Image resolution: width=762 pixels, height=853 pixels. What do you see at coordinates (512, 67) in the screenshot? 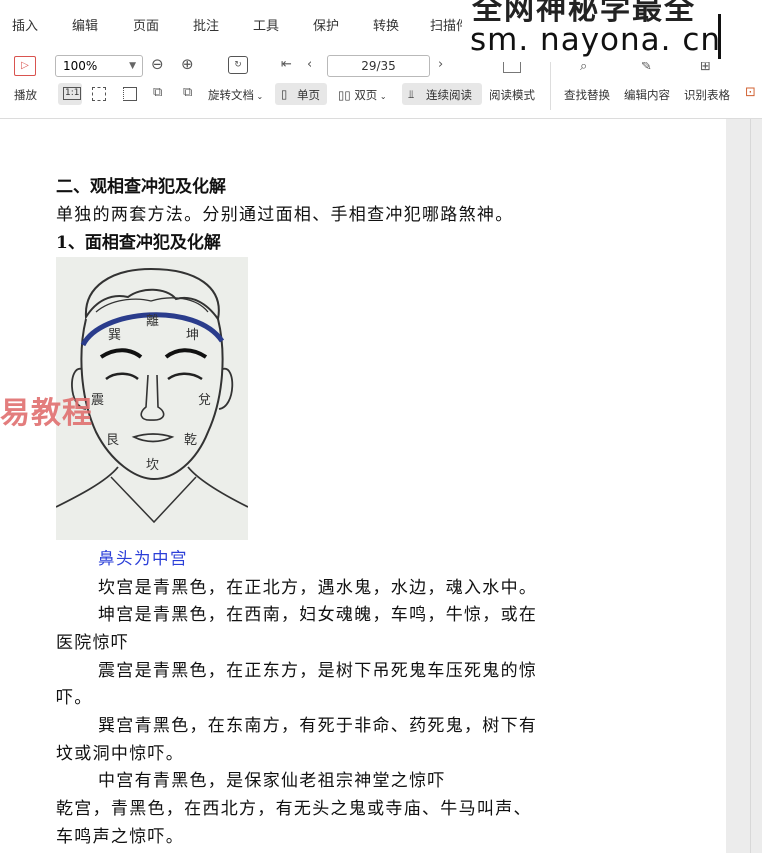
I see `read-mode-icon` at bounding box center [512, 67].